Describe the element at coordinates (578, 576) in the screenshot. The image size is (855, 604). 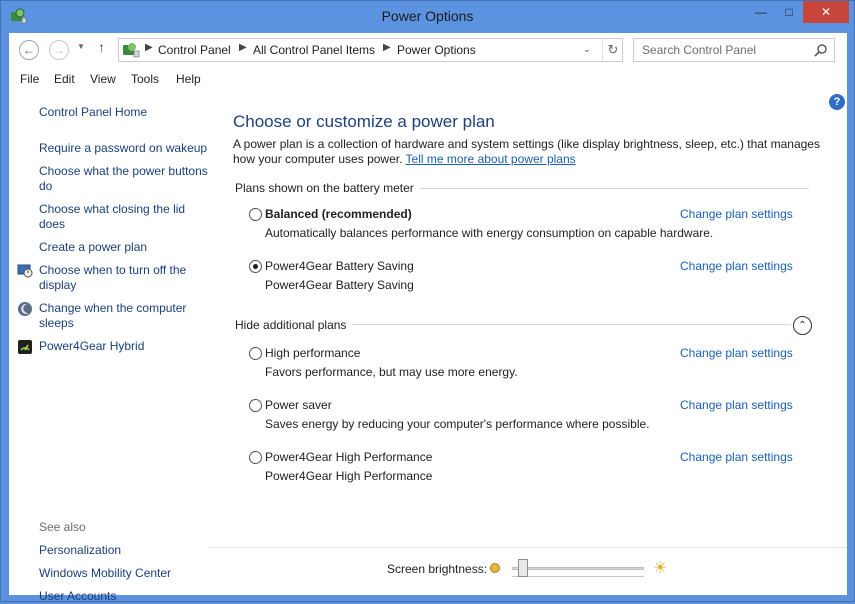
I see `brightness-slider-ticks` at that location.